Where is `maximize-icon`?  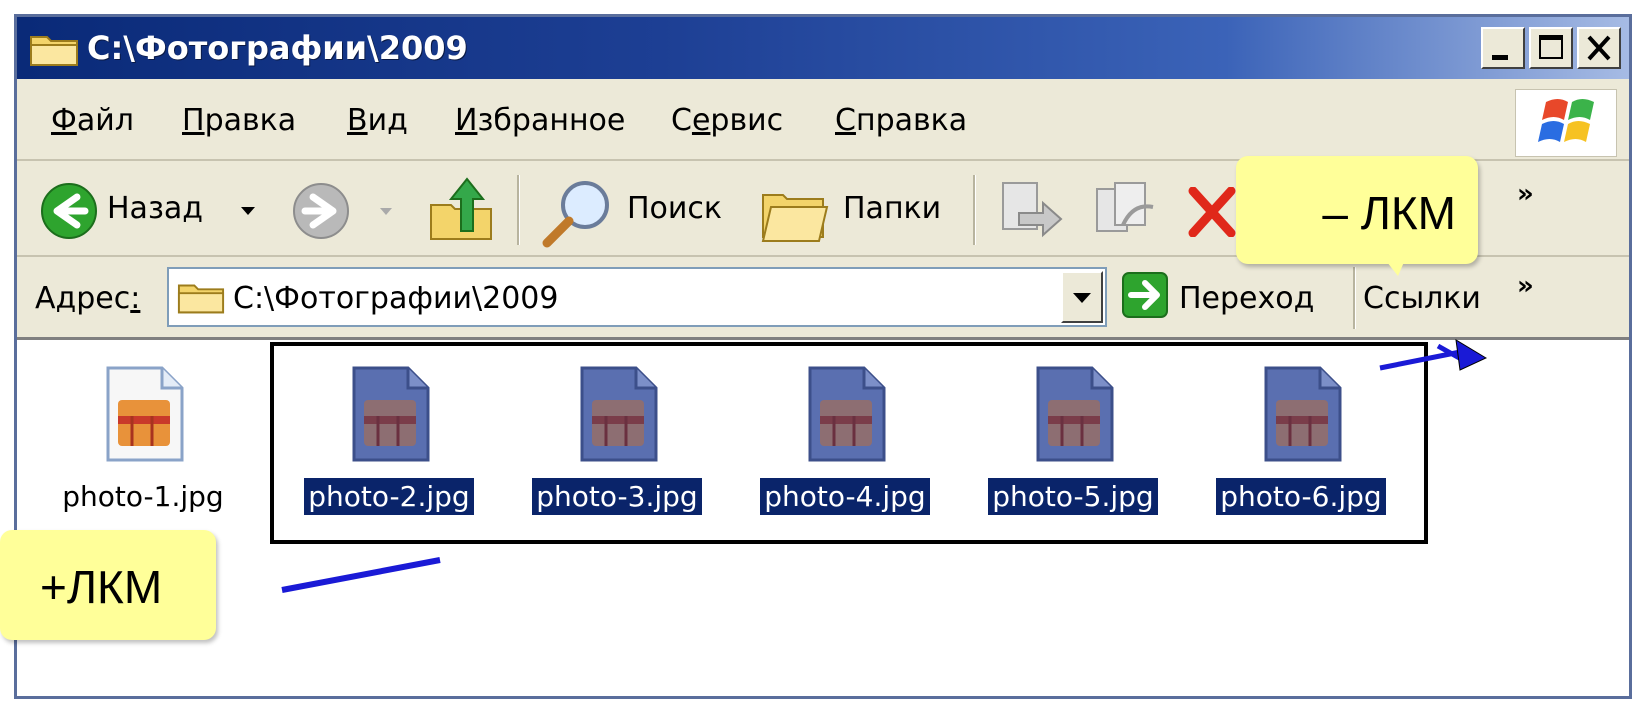
maximize-icon is located at coordinates (1551, 47).